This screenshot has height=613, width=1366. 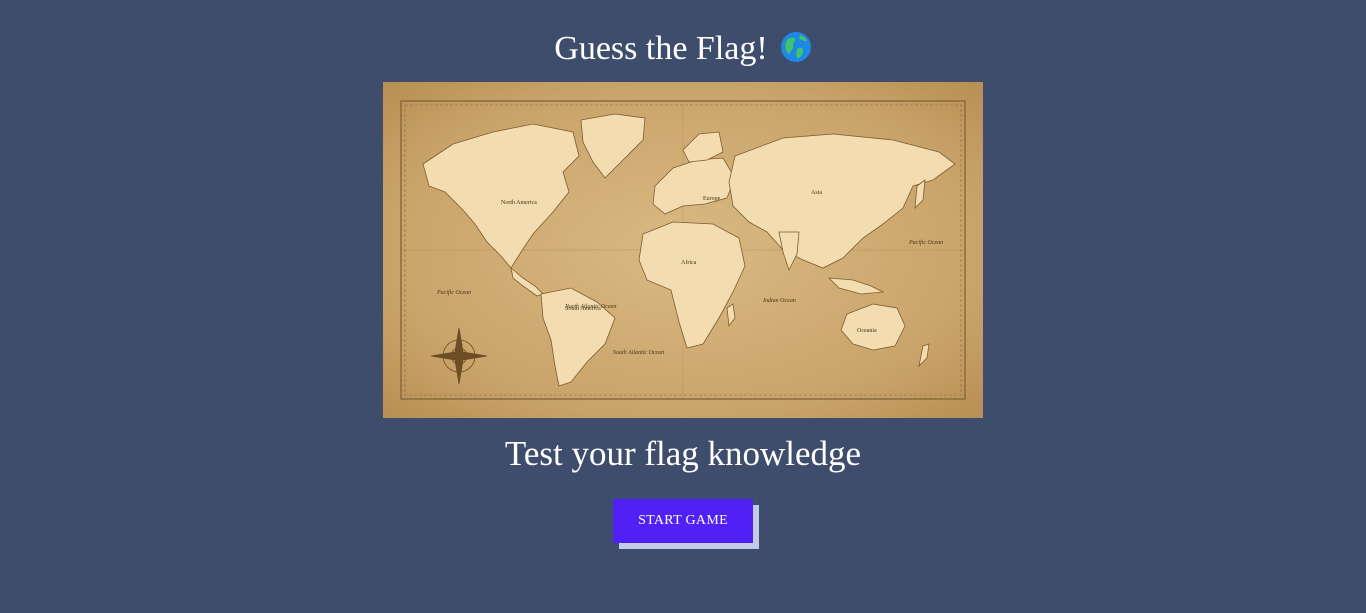 What do you see at coordinates (519, 203) in the screenshot?
I see `map-label-north-america: North America` at bounding box center [519, 203].